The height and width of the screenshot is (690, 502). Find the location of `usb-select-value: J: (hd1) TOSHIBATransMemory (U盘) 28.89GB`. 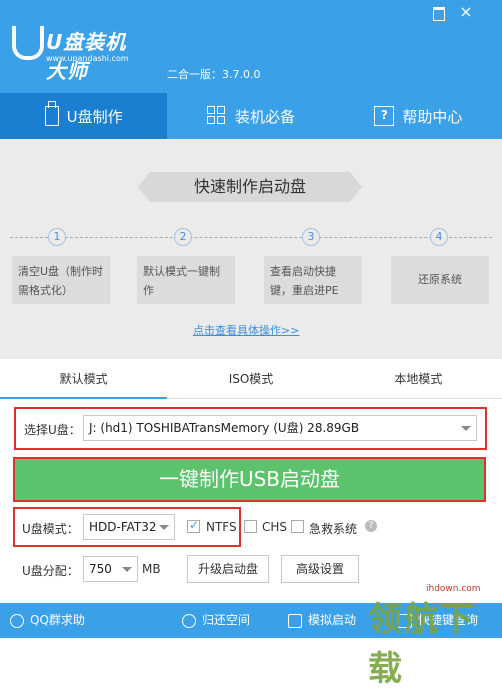

usb-select-value: J: (hd1) TOSHIBATransMemory (U盘) 28.89GB is located at coordinates (224, 428).